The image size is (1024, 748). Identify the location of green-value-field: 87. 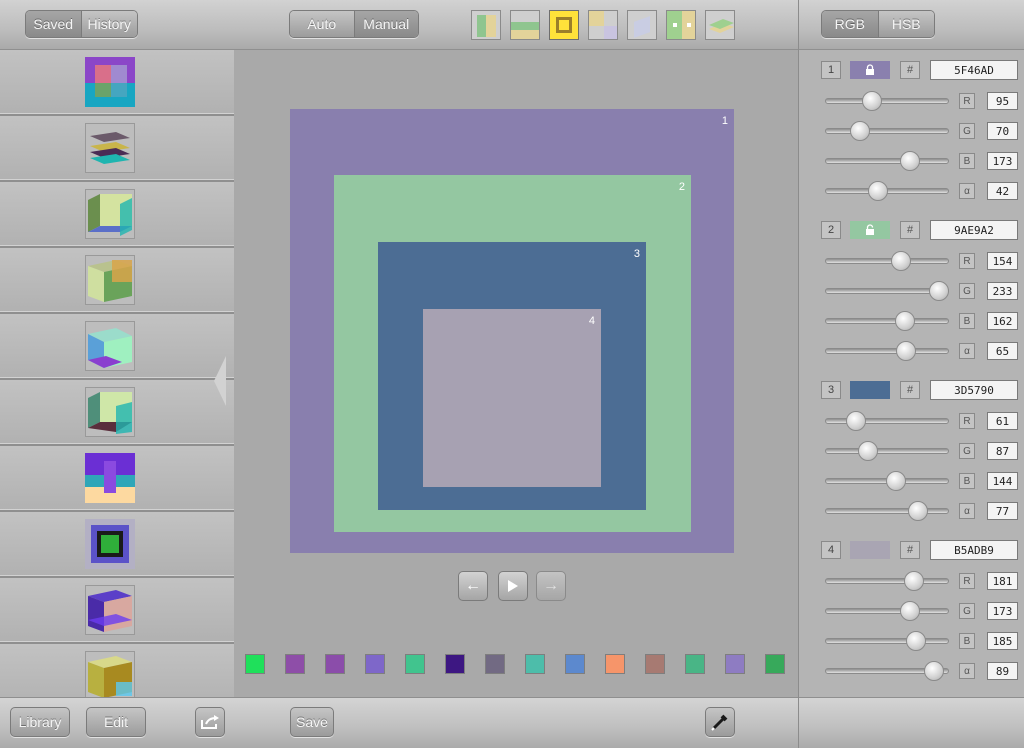
(1002, 451).